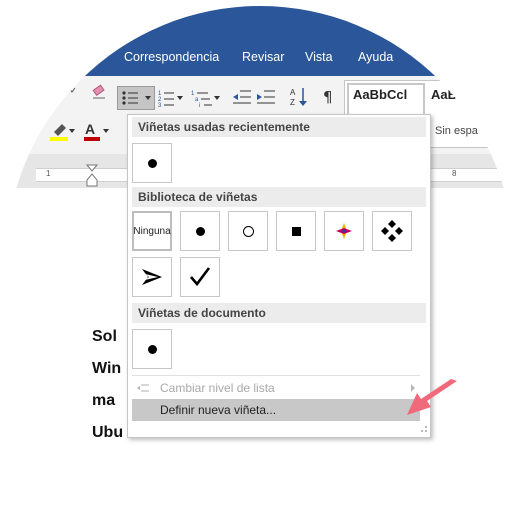  I want to click on tab-revisar: Revisar, so click(263, 57).